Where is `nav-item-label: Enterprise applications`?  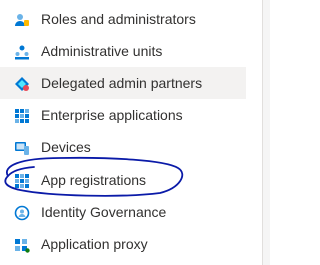
nav-item-label: Enterprise applications is located at coordinates (112, 115).